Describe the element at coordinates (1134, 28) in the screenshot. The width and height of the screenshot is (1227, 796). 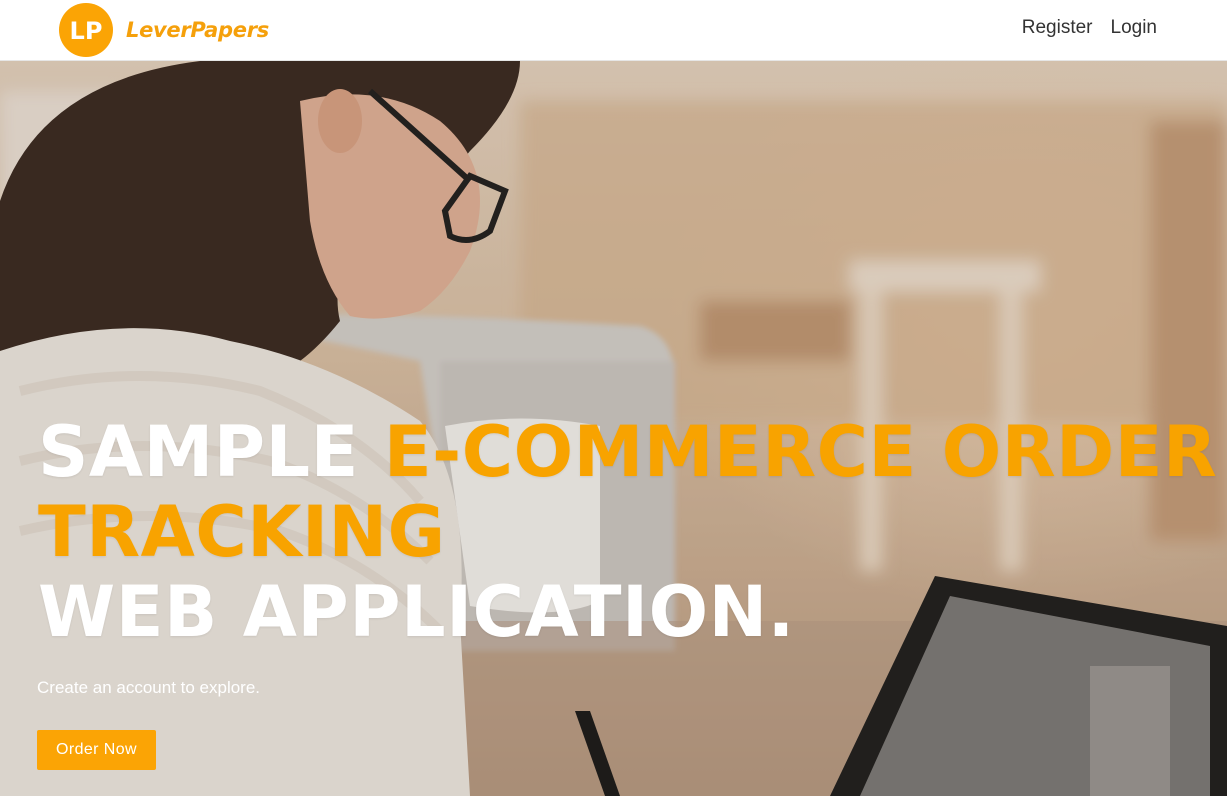
I see `login-link: Login` at that location.